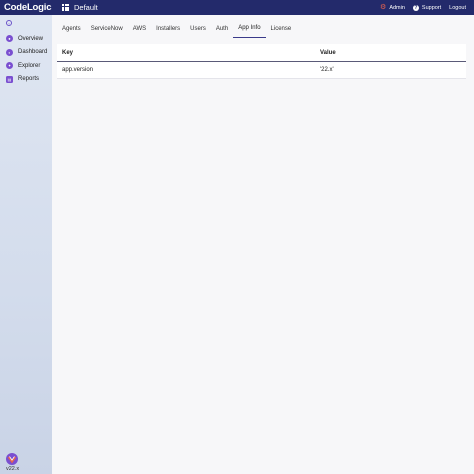 The width and height of the screenshot is (474, 474). I want to click on column-header-value: Value, so click(390, 53).